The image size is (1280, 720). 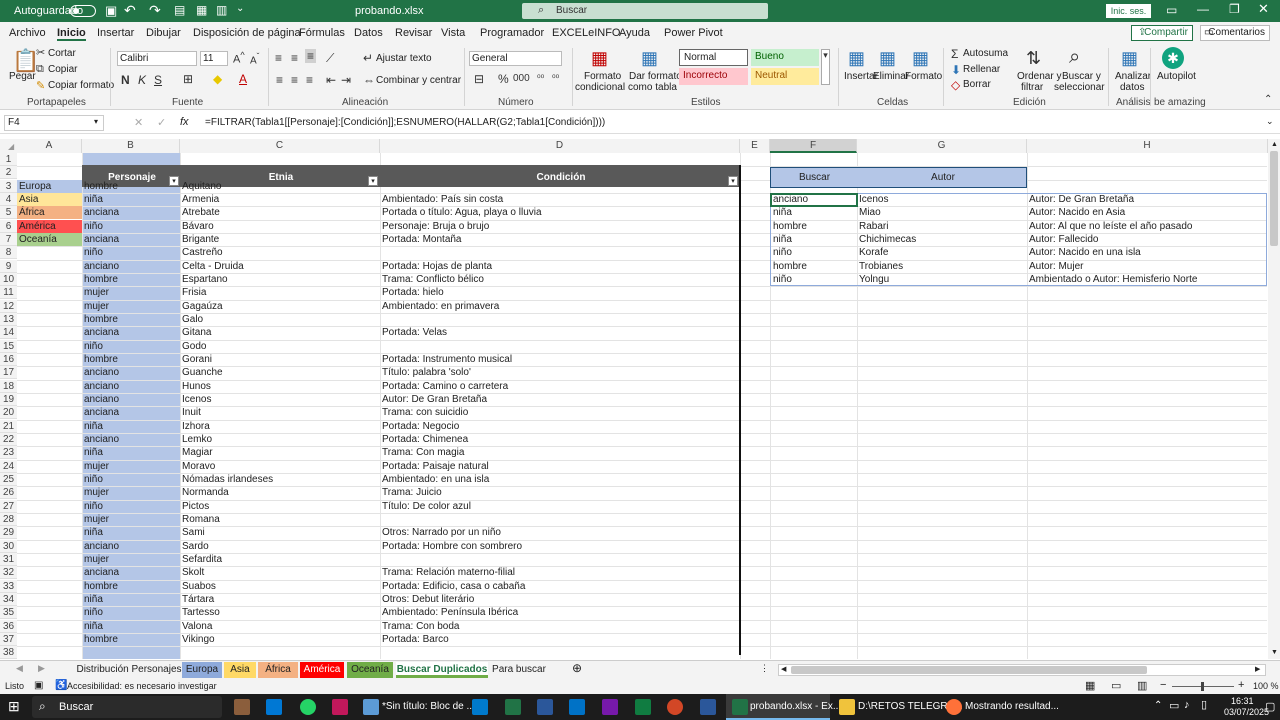 I want to click on fill-icon: ⬇, so click(x=956, y=70).